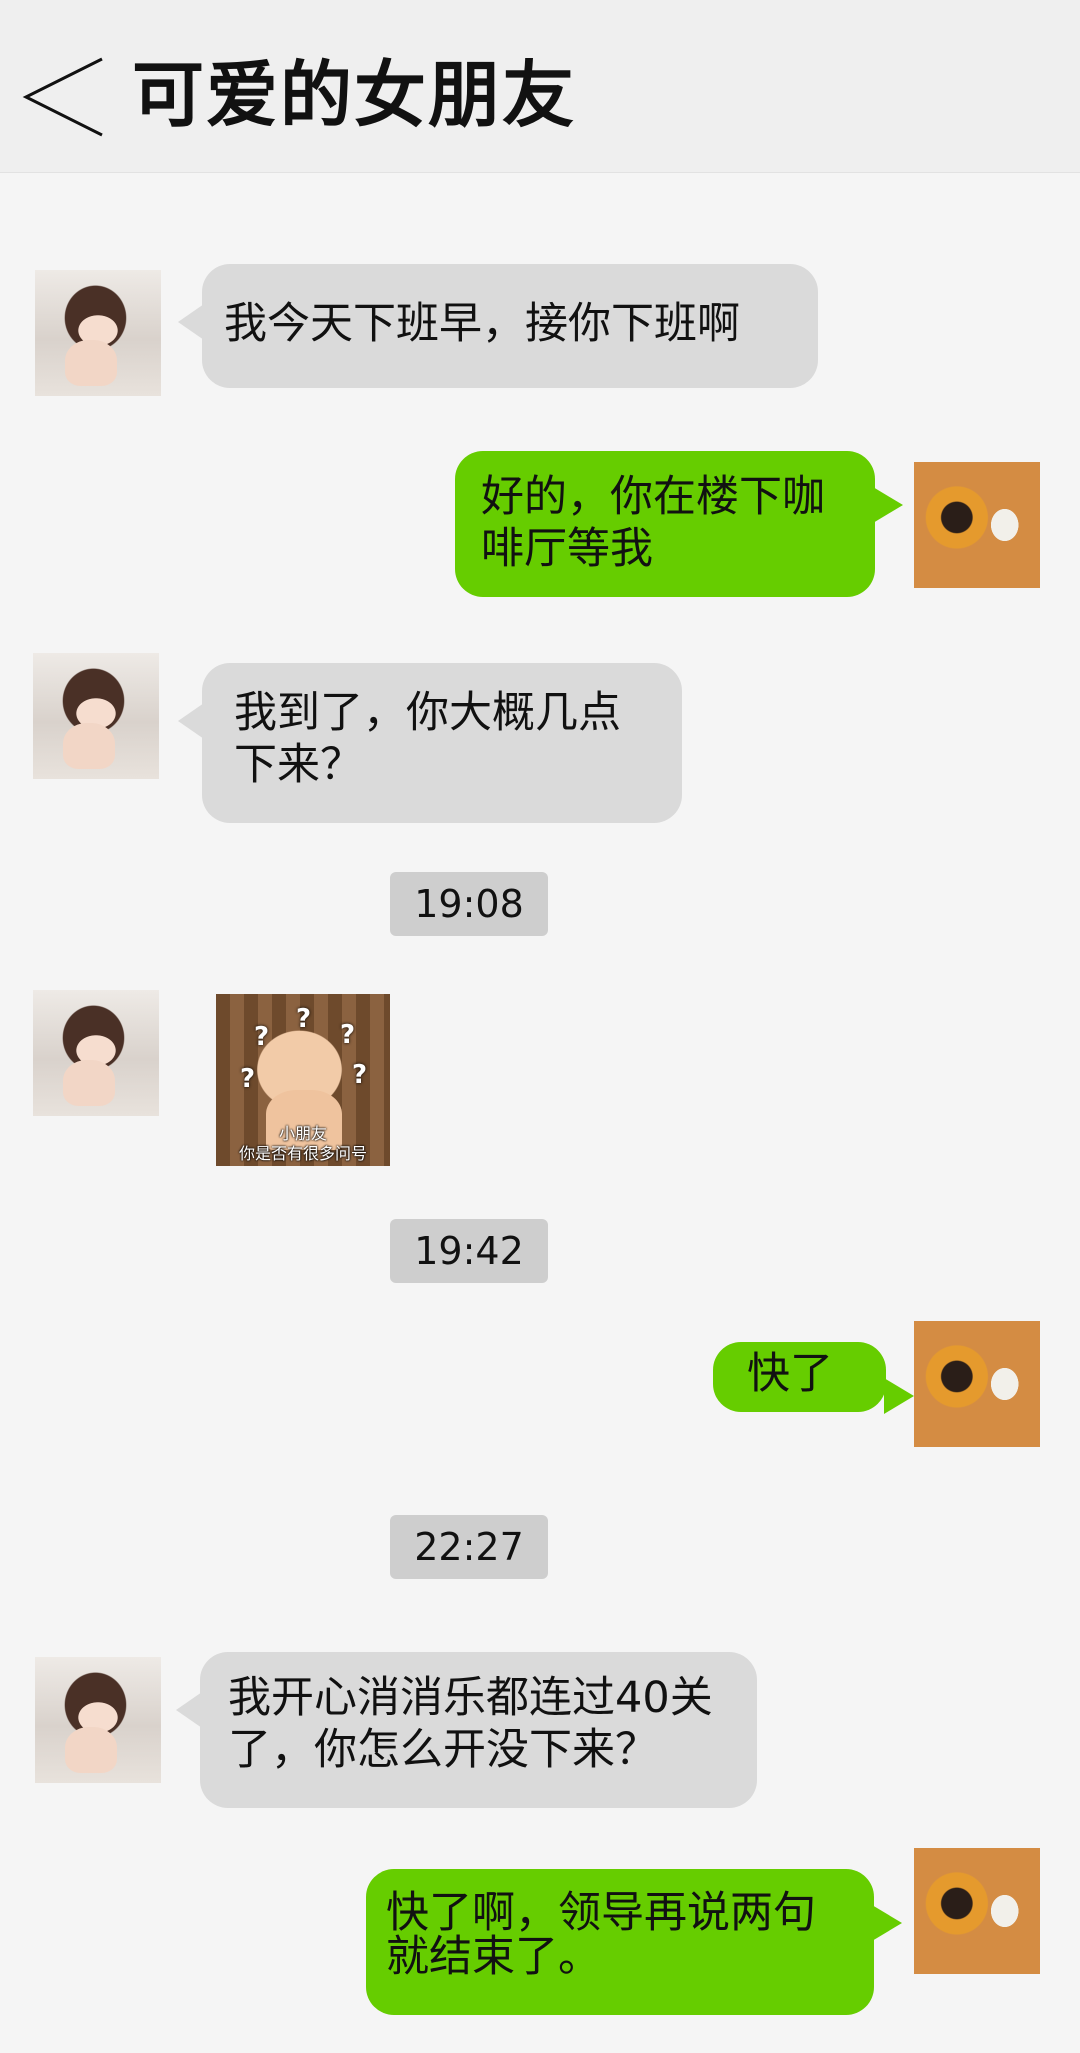 The height and width of the screenshot is (2053, 1080). Describe the element at coordinates (65, 97) in the screenshot. I see `chevron-left-icon` at that location.